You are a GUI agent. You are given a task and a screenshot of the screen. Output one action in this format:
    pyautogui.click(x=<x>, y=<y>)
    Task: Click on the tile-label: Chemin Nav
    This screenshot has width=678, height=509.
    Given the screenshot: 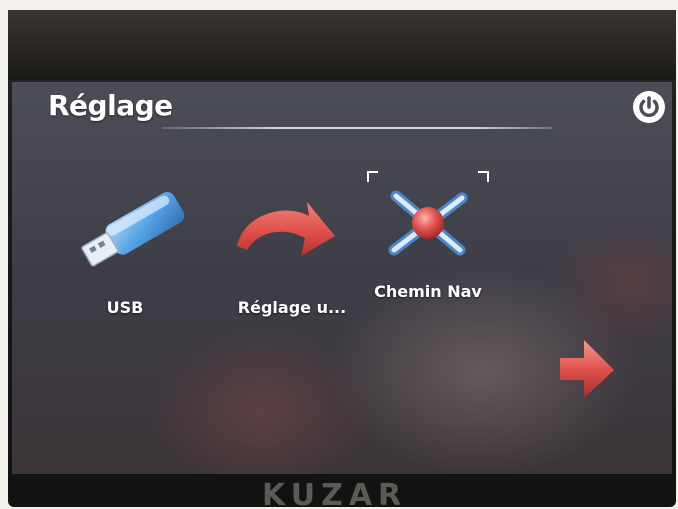 What is the action you would take?
    pyautogui.click(x=428, y=291)
    